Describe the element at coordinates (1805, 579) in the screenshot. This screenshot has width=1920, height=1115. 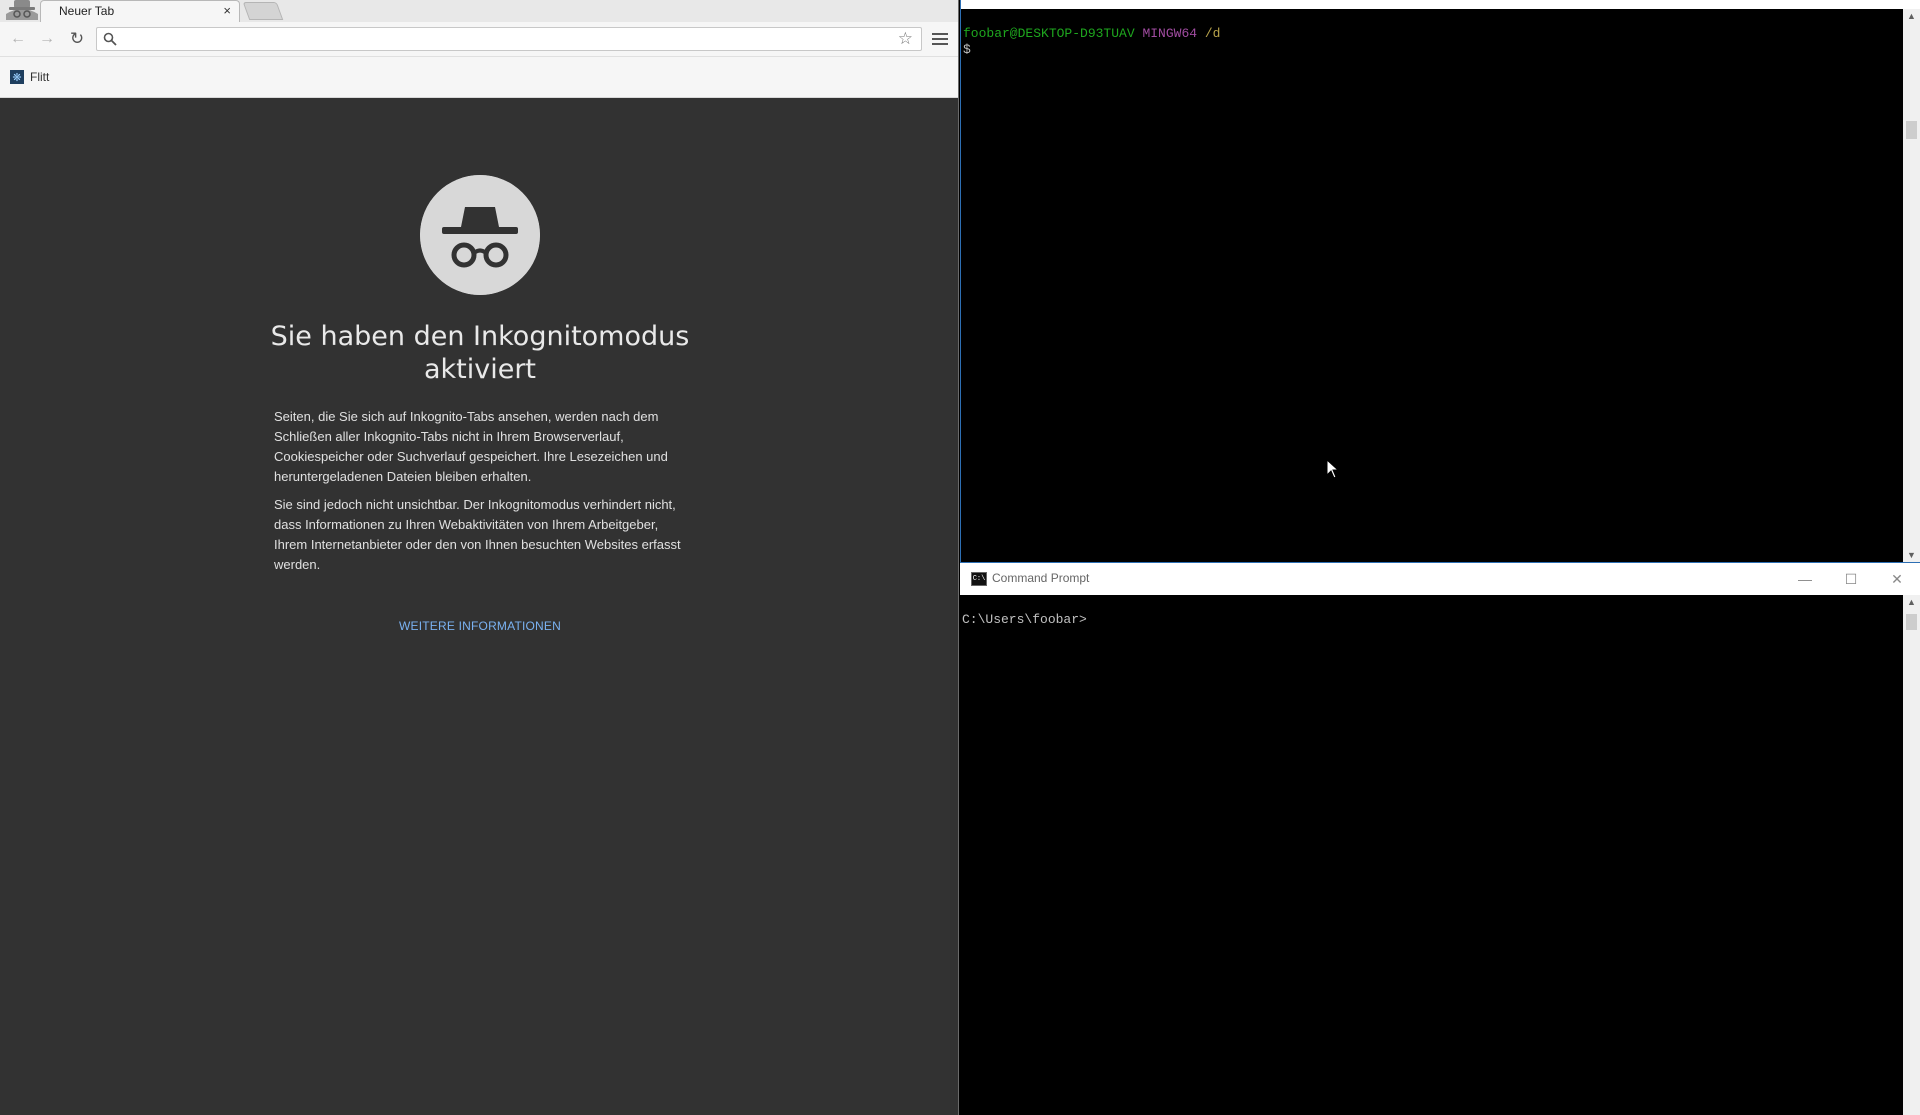
I see `minimize-icon: —` at that location.